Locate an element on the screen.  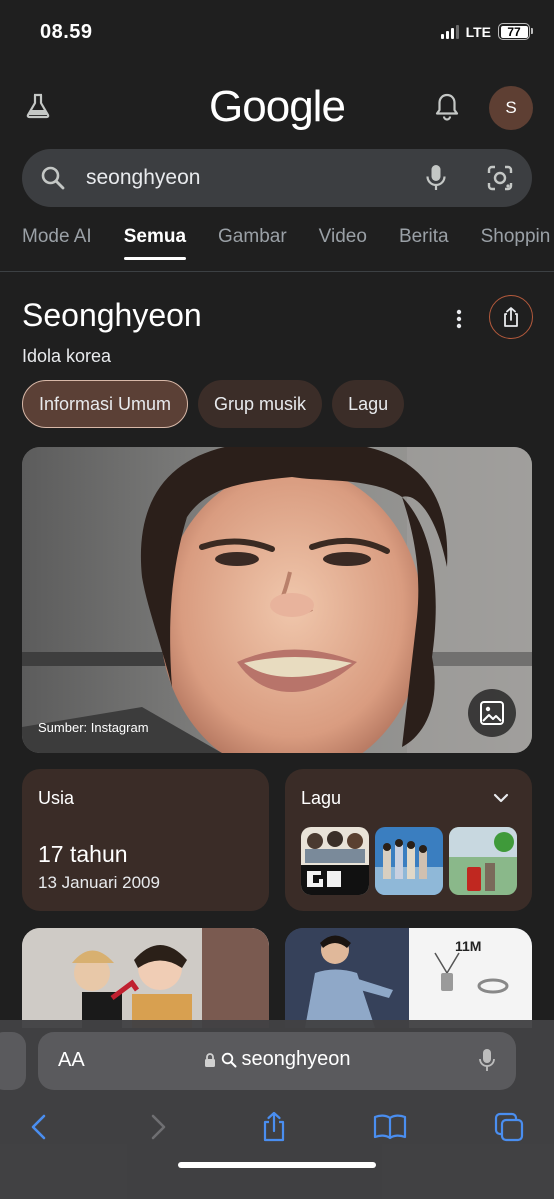
product-card-image is located at coordinates (408, 978).